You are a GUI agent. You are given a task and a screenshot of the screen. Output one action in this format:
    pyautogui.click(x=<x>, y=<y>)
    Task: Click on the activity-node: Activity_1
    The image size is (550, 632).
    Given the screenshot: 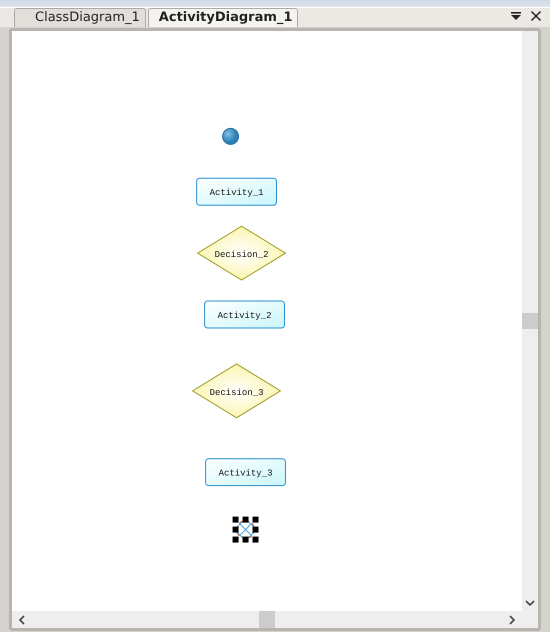 What is the action you would take?
    pyautogui.click(x=236, y=192)
    